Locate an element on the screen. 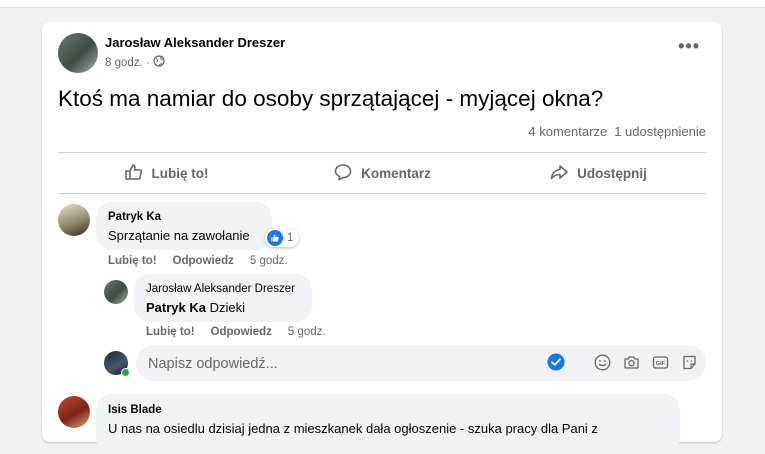 The width and height of the screenshot is (765, 454). comment-icon is located at coordinates (343, 173).